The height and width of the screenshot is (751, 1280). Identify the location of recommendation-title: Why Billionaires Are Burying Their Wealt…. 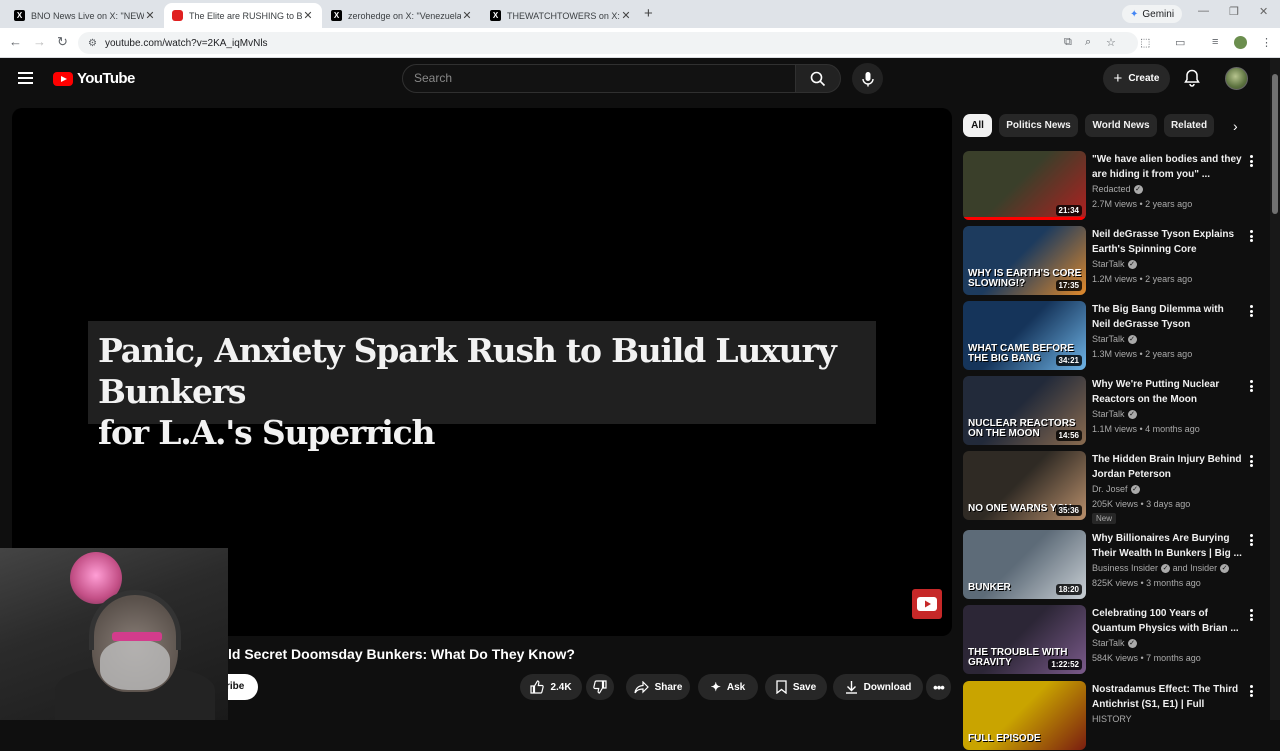
(1167, 546).